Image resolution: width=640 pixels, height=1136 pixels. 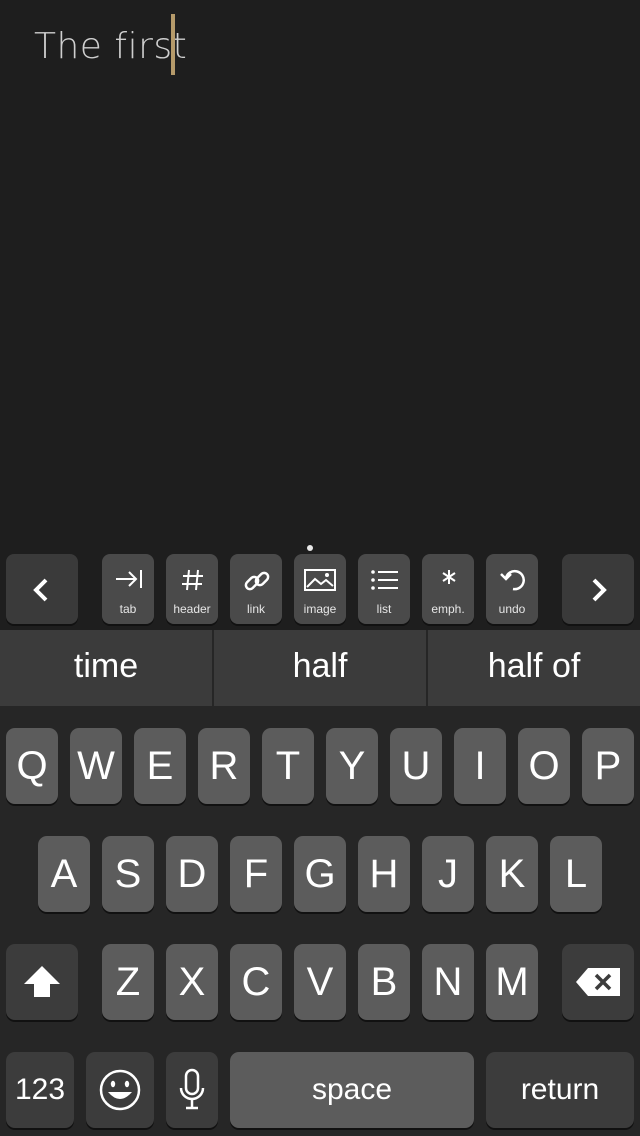 What do you see at coordinates (512, 580) in the screenshot?
I see `undo-icon` at bounding box center [512, 580].